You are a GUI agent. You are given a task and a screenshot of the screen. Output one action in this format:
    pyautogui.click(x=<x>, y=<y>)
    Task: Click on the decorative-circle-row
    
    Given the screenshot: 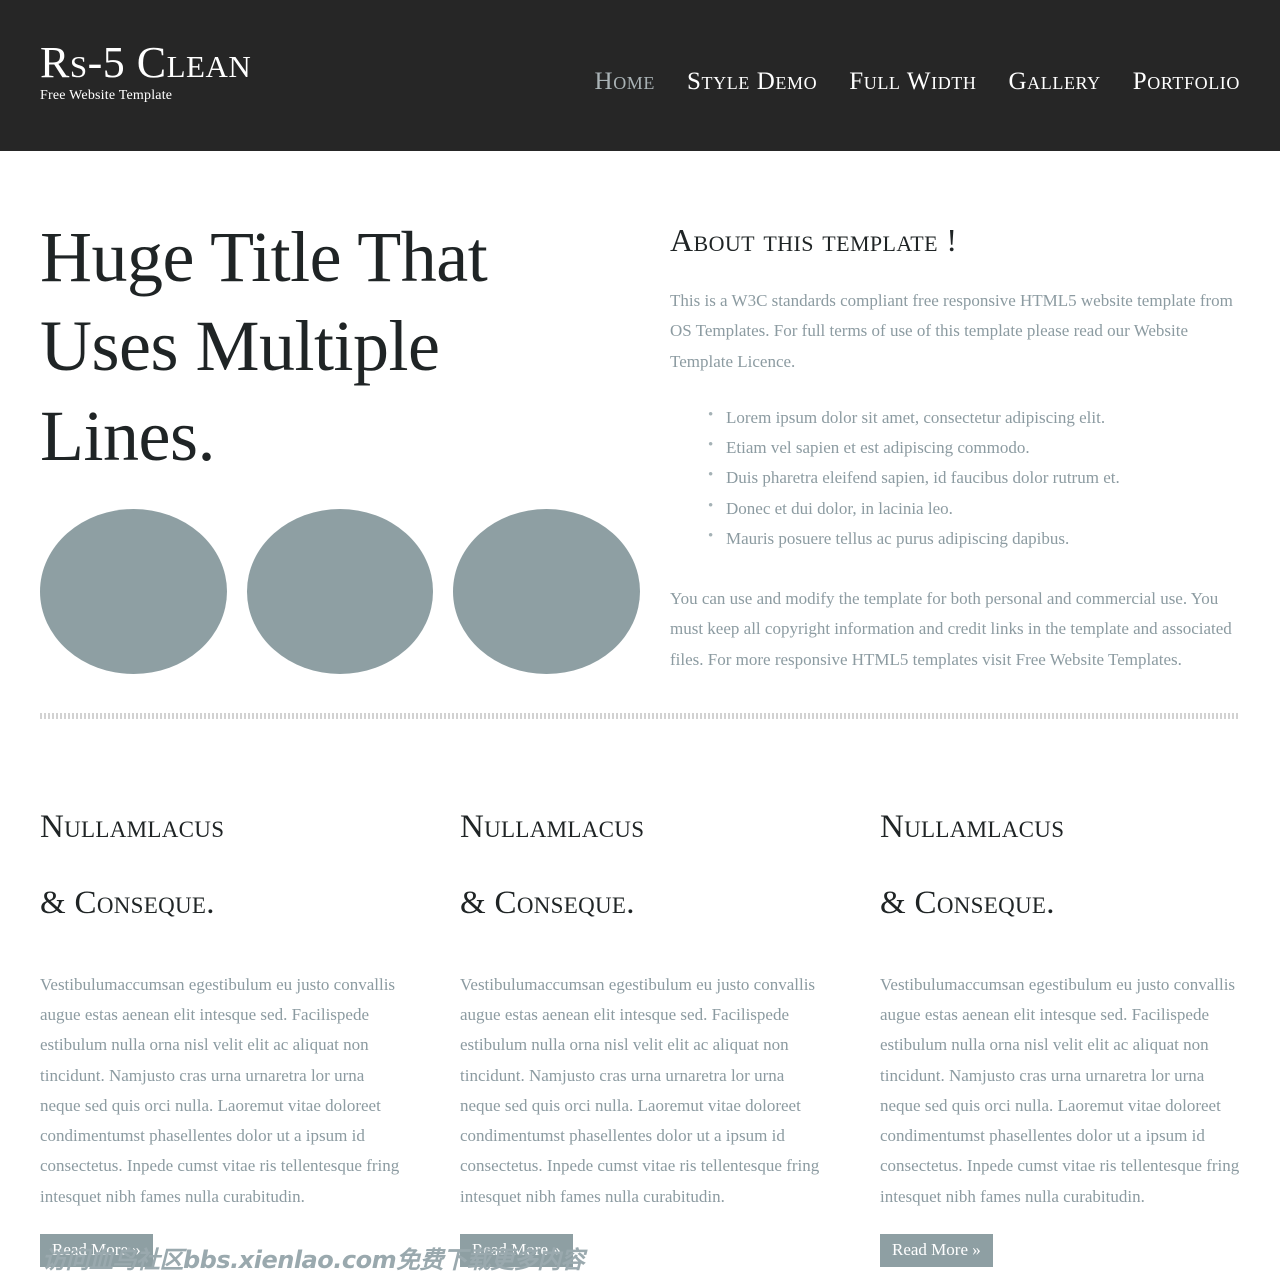 What is the action you would take?
    pyautogui.click(x=340, y=591)
    